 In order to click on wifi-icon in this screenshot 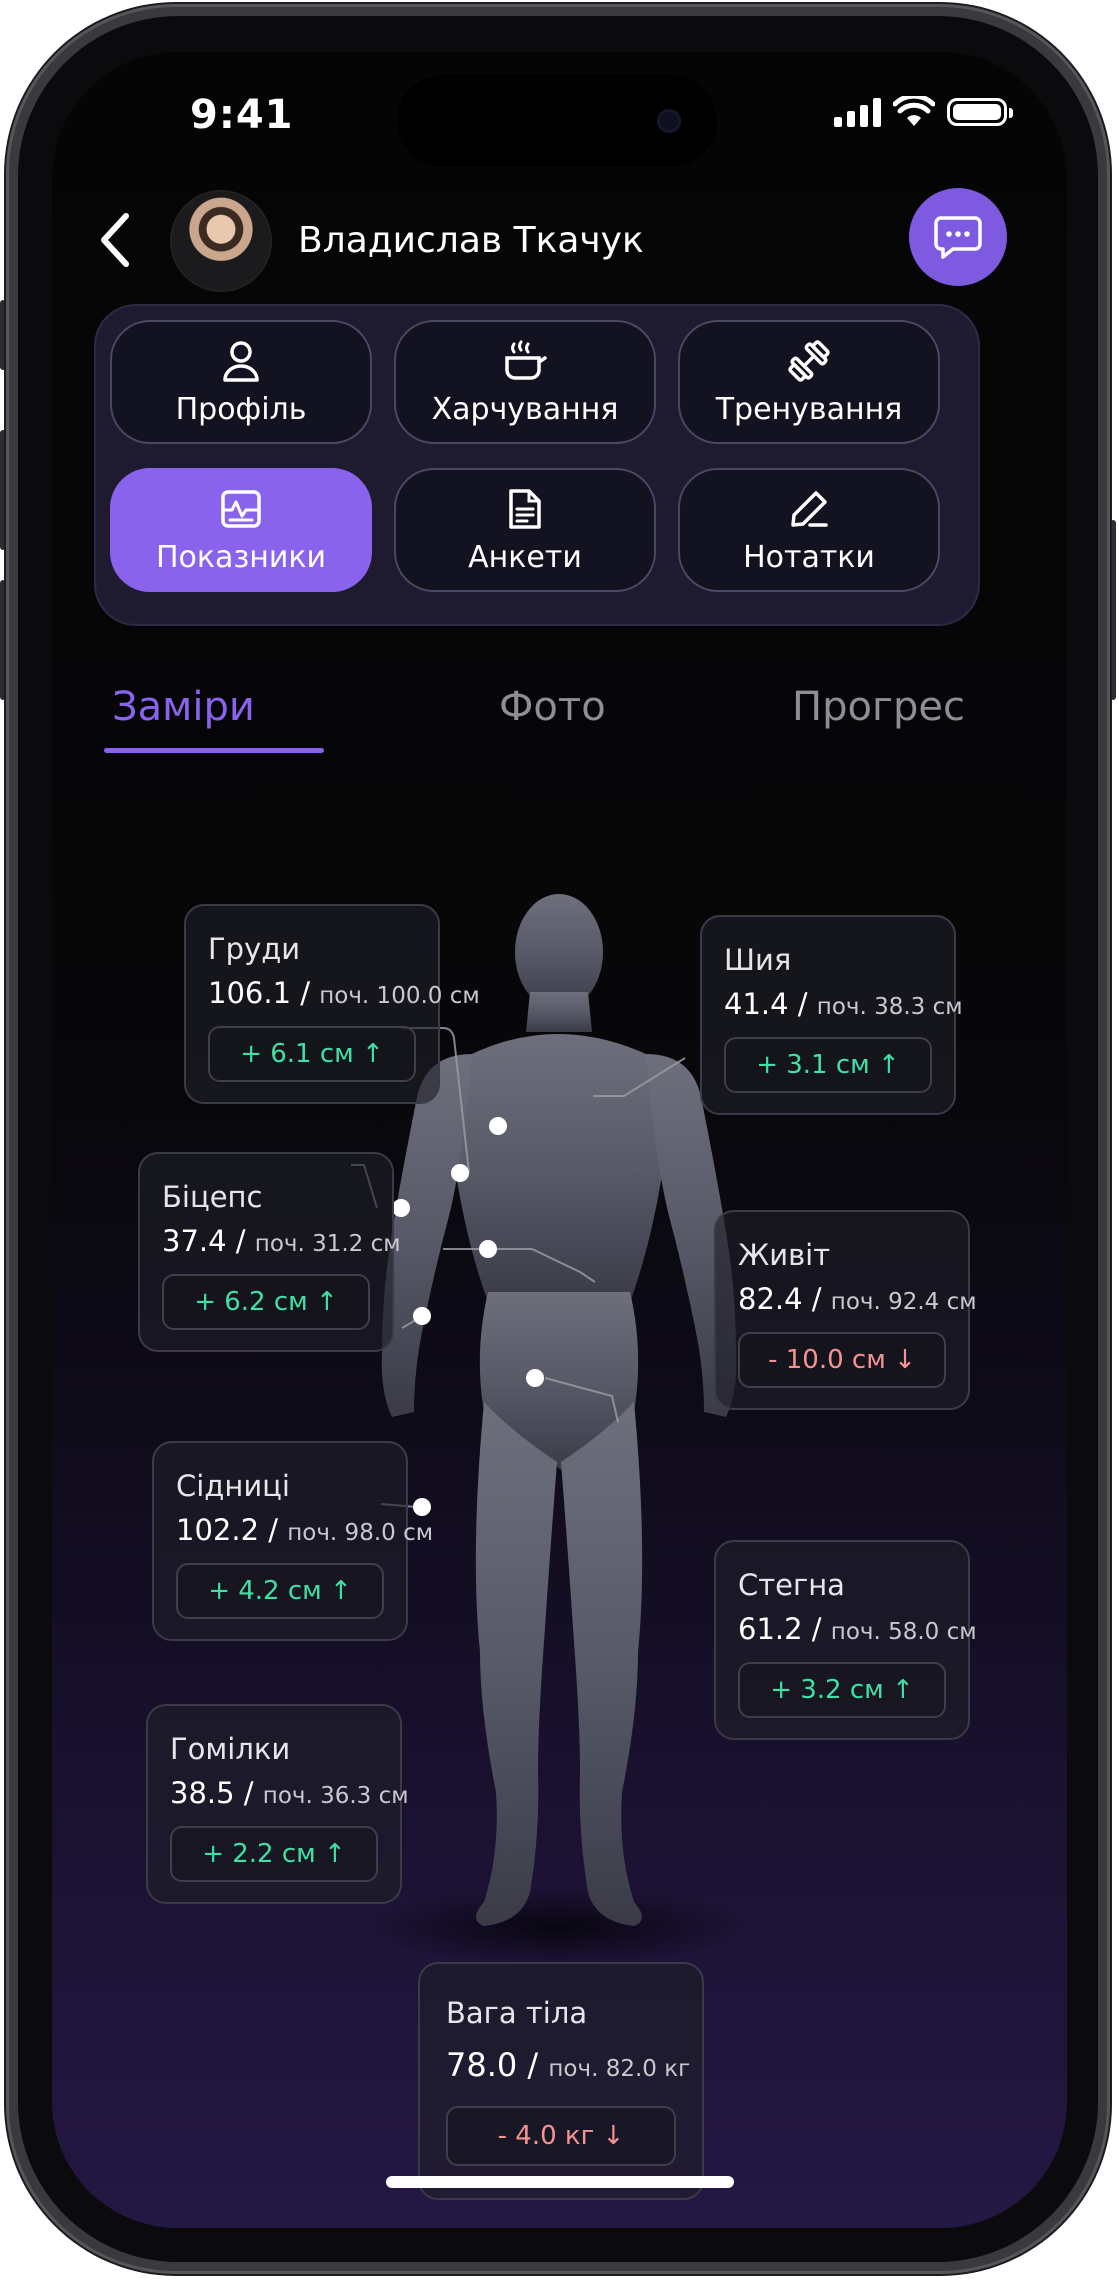, I will do `click(914, 111)`.